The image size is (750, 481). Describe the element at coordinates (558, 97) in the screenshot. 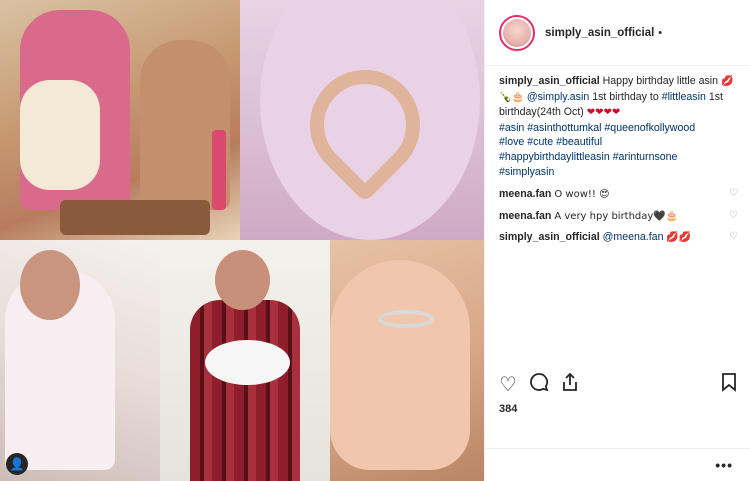

I see `caption-mention: @simply.asin` at that location.